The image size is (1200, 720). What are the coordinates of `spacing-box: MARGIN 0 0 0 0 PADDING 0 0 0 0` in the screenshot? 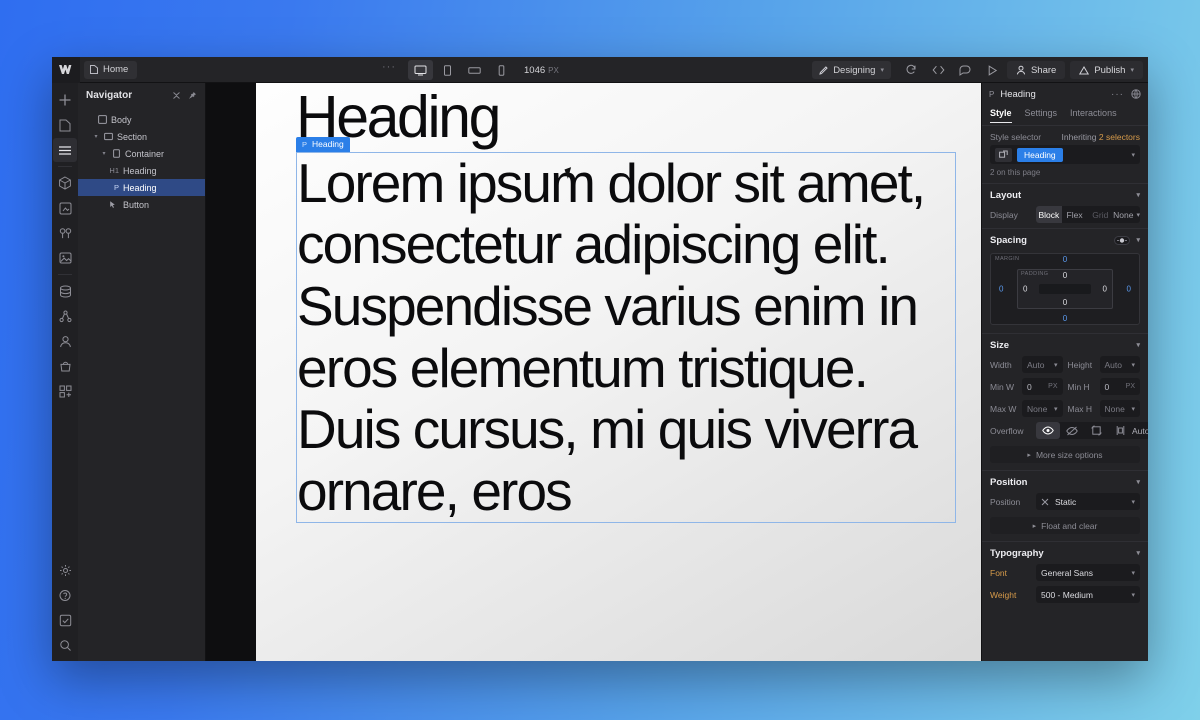 It's located at (1065, 292).